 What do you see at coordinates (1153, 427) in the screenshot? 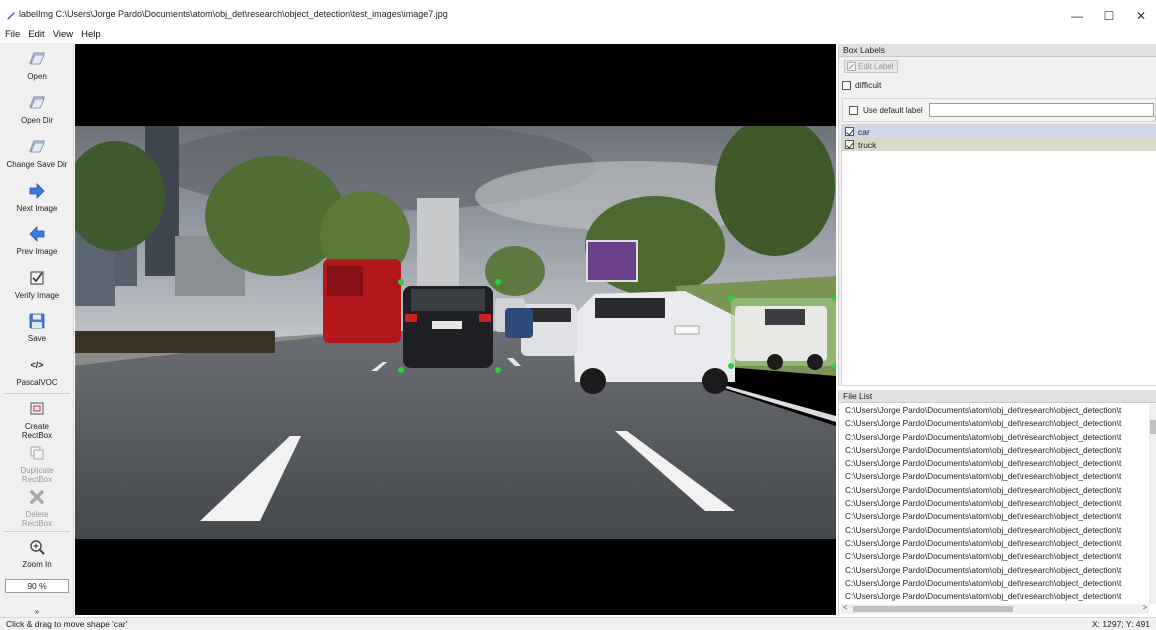
I see `vertical-scroll-thumb` at bounding box center [1153, 427].